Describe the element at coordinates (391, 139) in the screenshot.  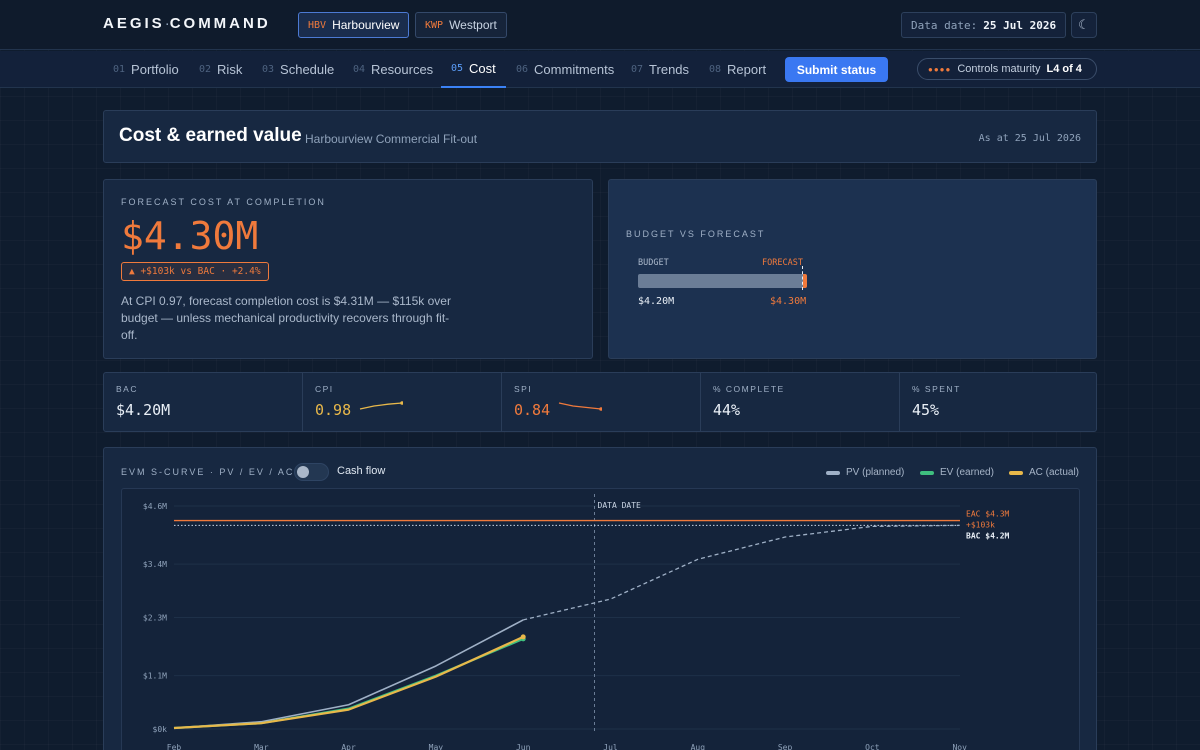
I see `project-subtitle: Harbourview Commercial Fit-out` at that location.